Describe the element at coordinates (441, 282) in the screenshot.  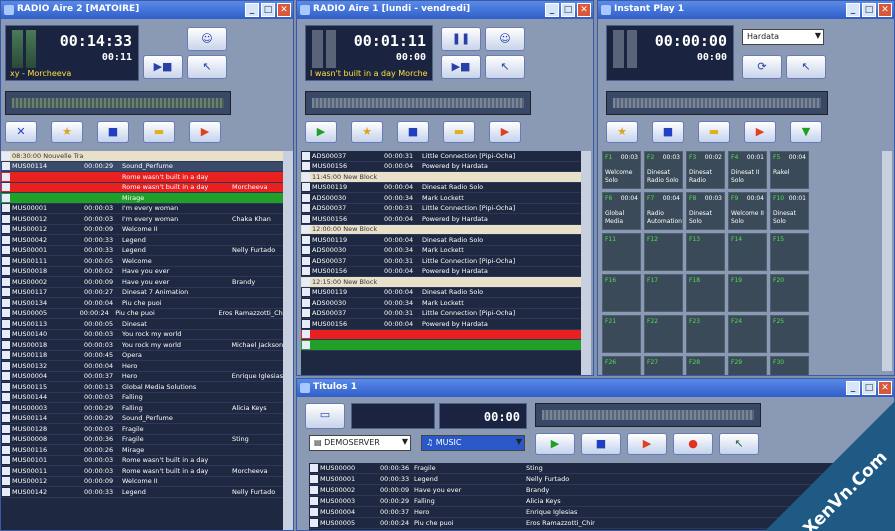
I see `table-row: 12:15:00 New Block` at that location.